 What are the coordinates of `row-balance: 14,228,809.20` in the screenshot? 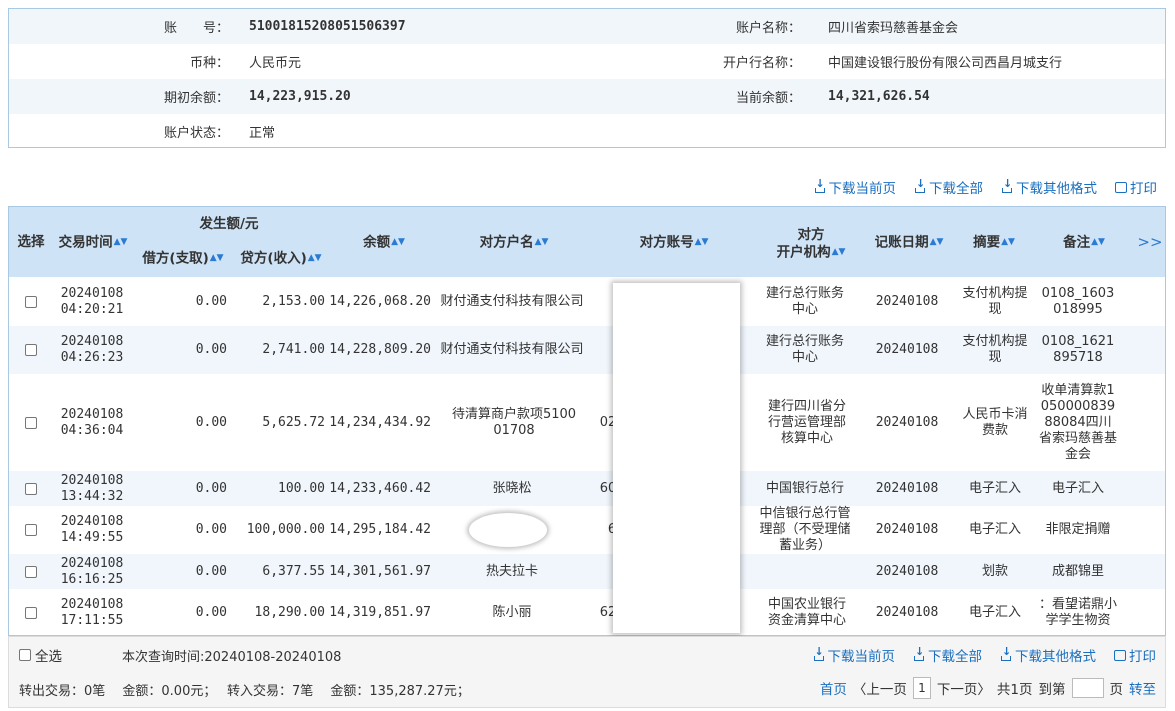 It's located at (380, 349).